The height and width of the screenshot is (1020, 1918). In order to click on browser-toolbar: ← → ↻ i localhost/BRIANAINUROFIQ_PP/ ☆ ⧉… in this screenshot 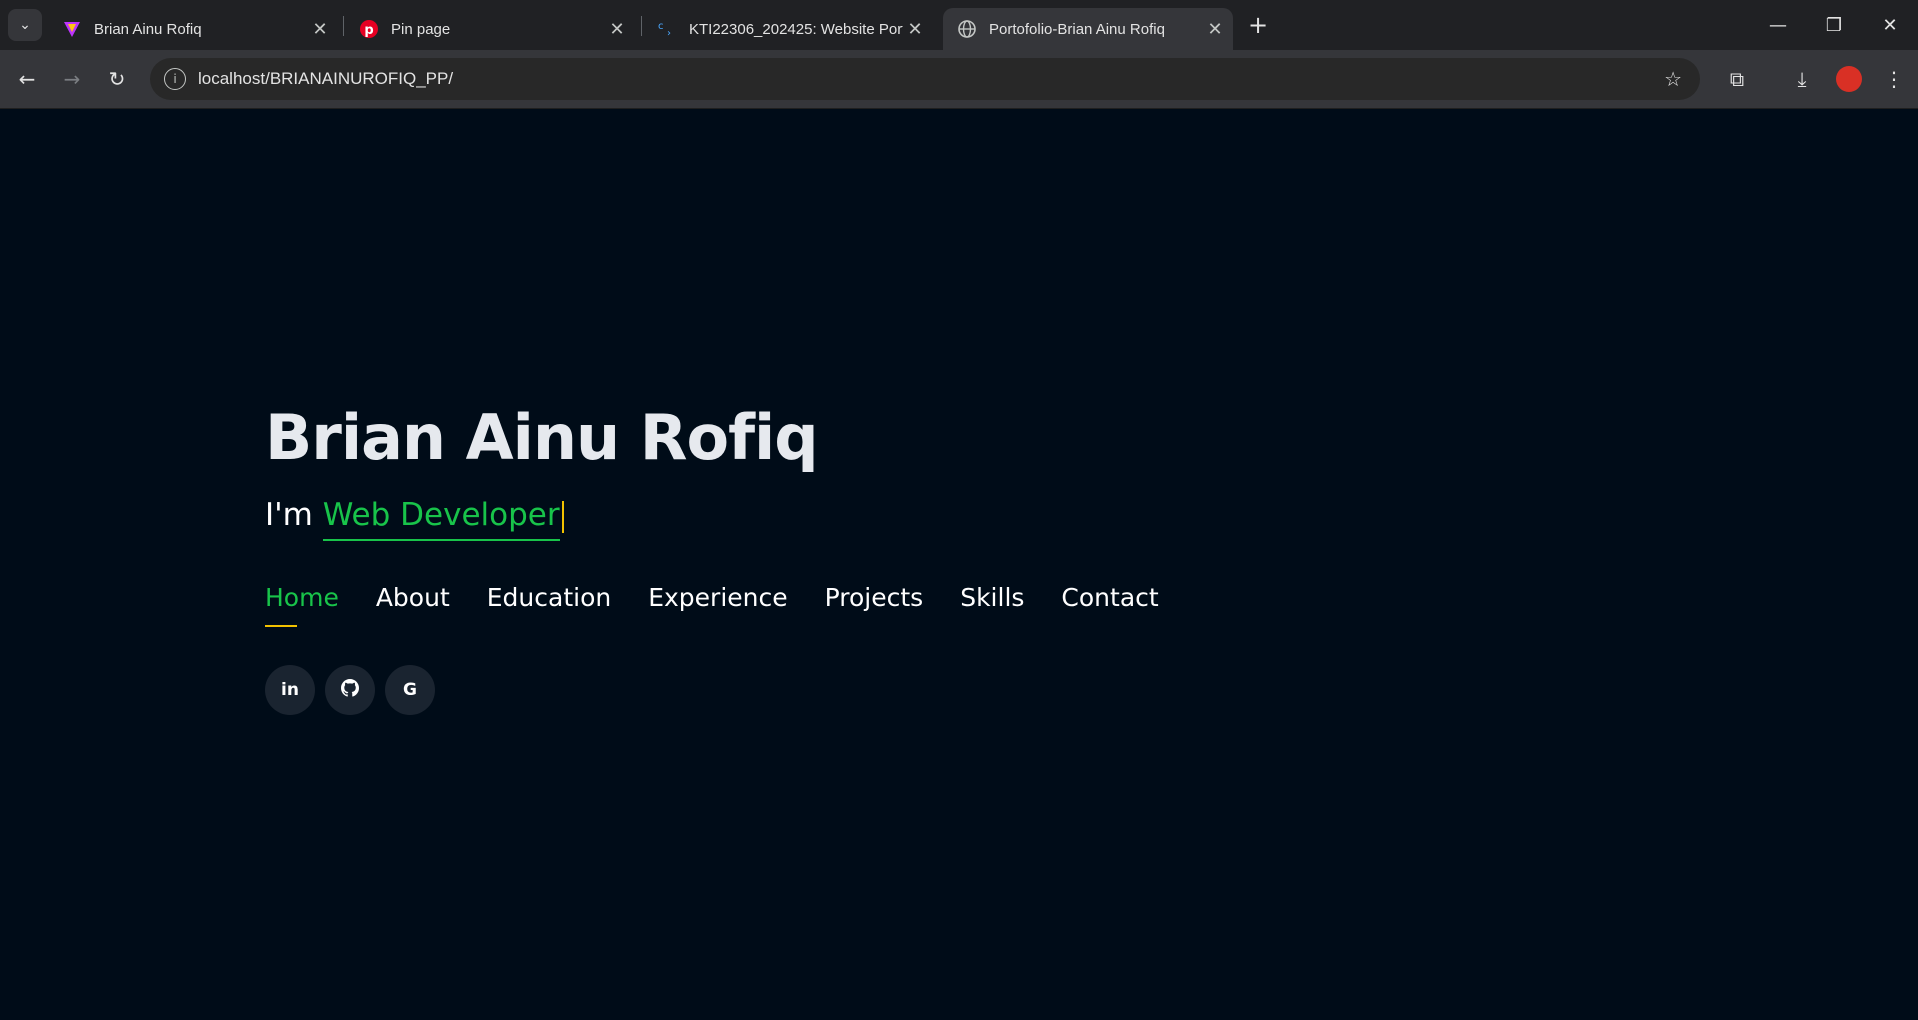, I will do `click(959, 79)`.